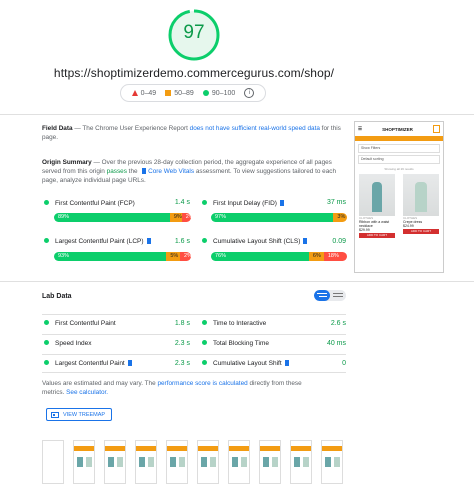  I want to click on lab-cls-value: 0, so click(344, 363).